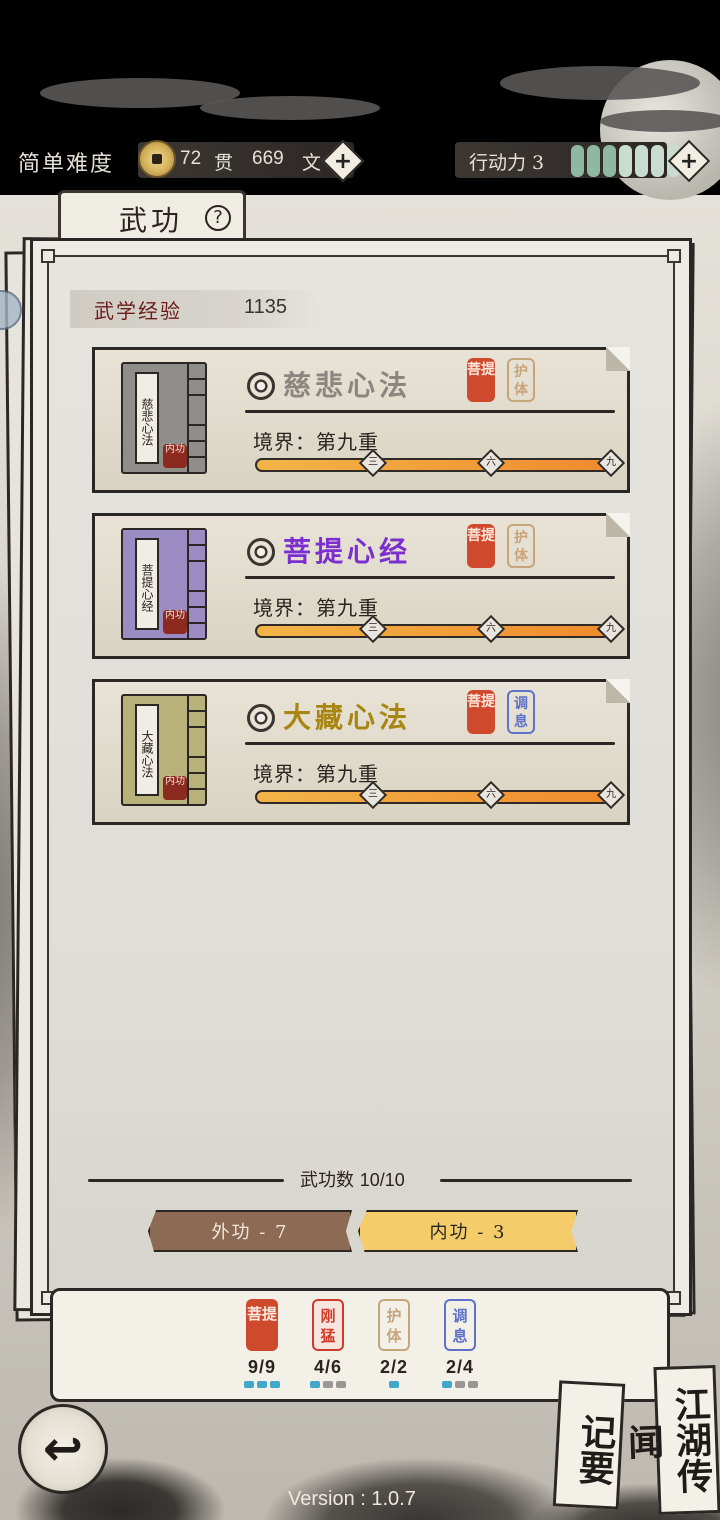 The image size is (720, 1520). Describe the element at coordinates (266, 307) in the screenshot. I see `martial-exp-value: 1135` at that location.